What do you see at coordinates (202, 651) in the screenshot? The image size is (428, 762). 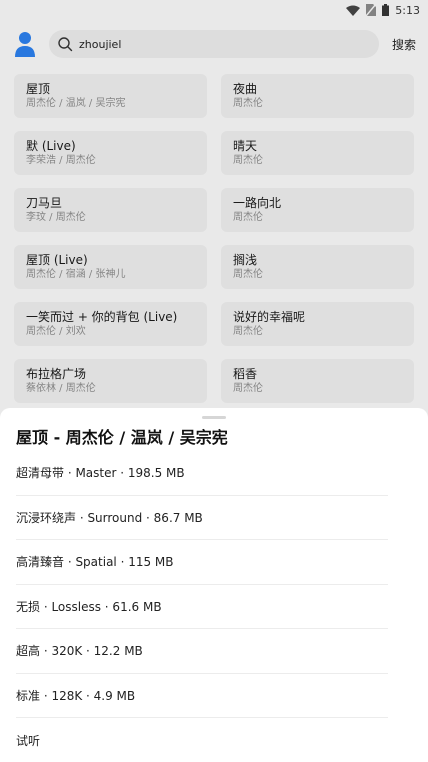 I see `quality-option-320k: 超高 · 320K · 12.2 MB` at bounding box center [202, 651].